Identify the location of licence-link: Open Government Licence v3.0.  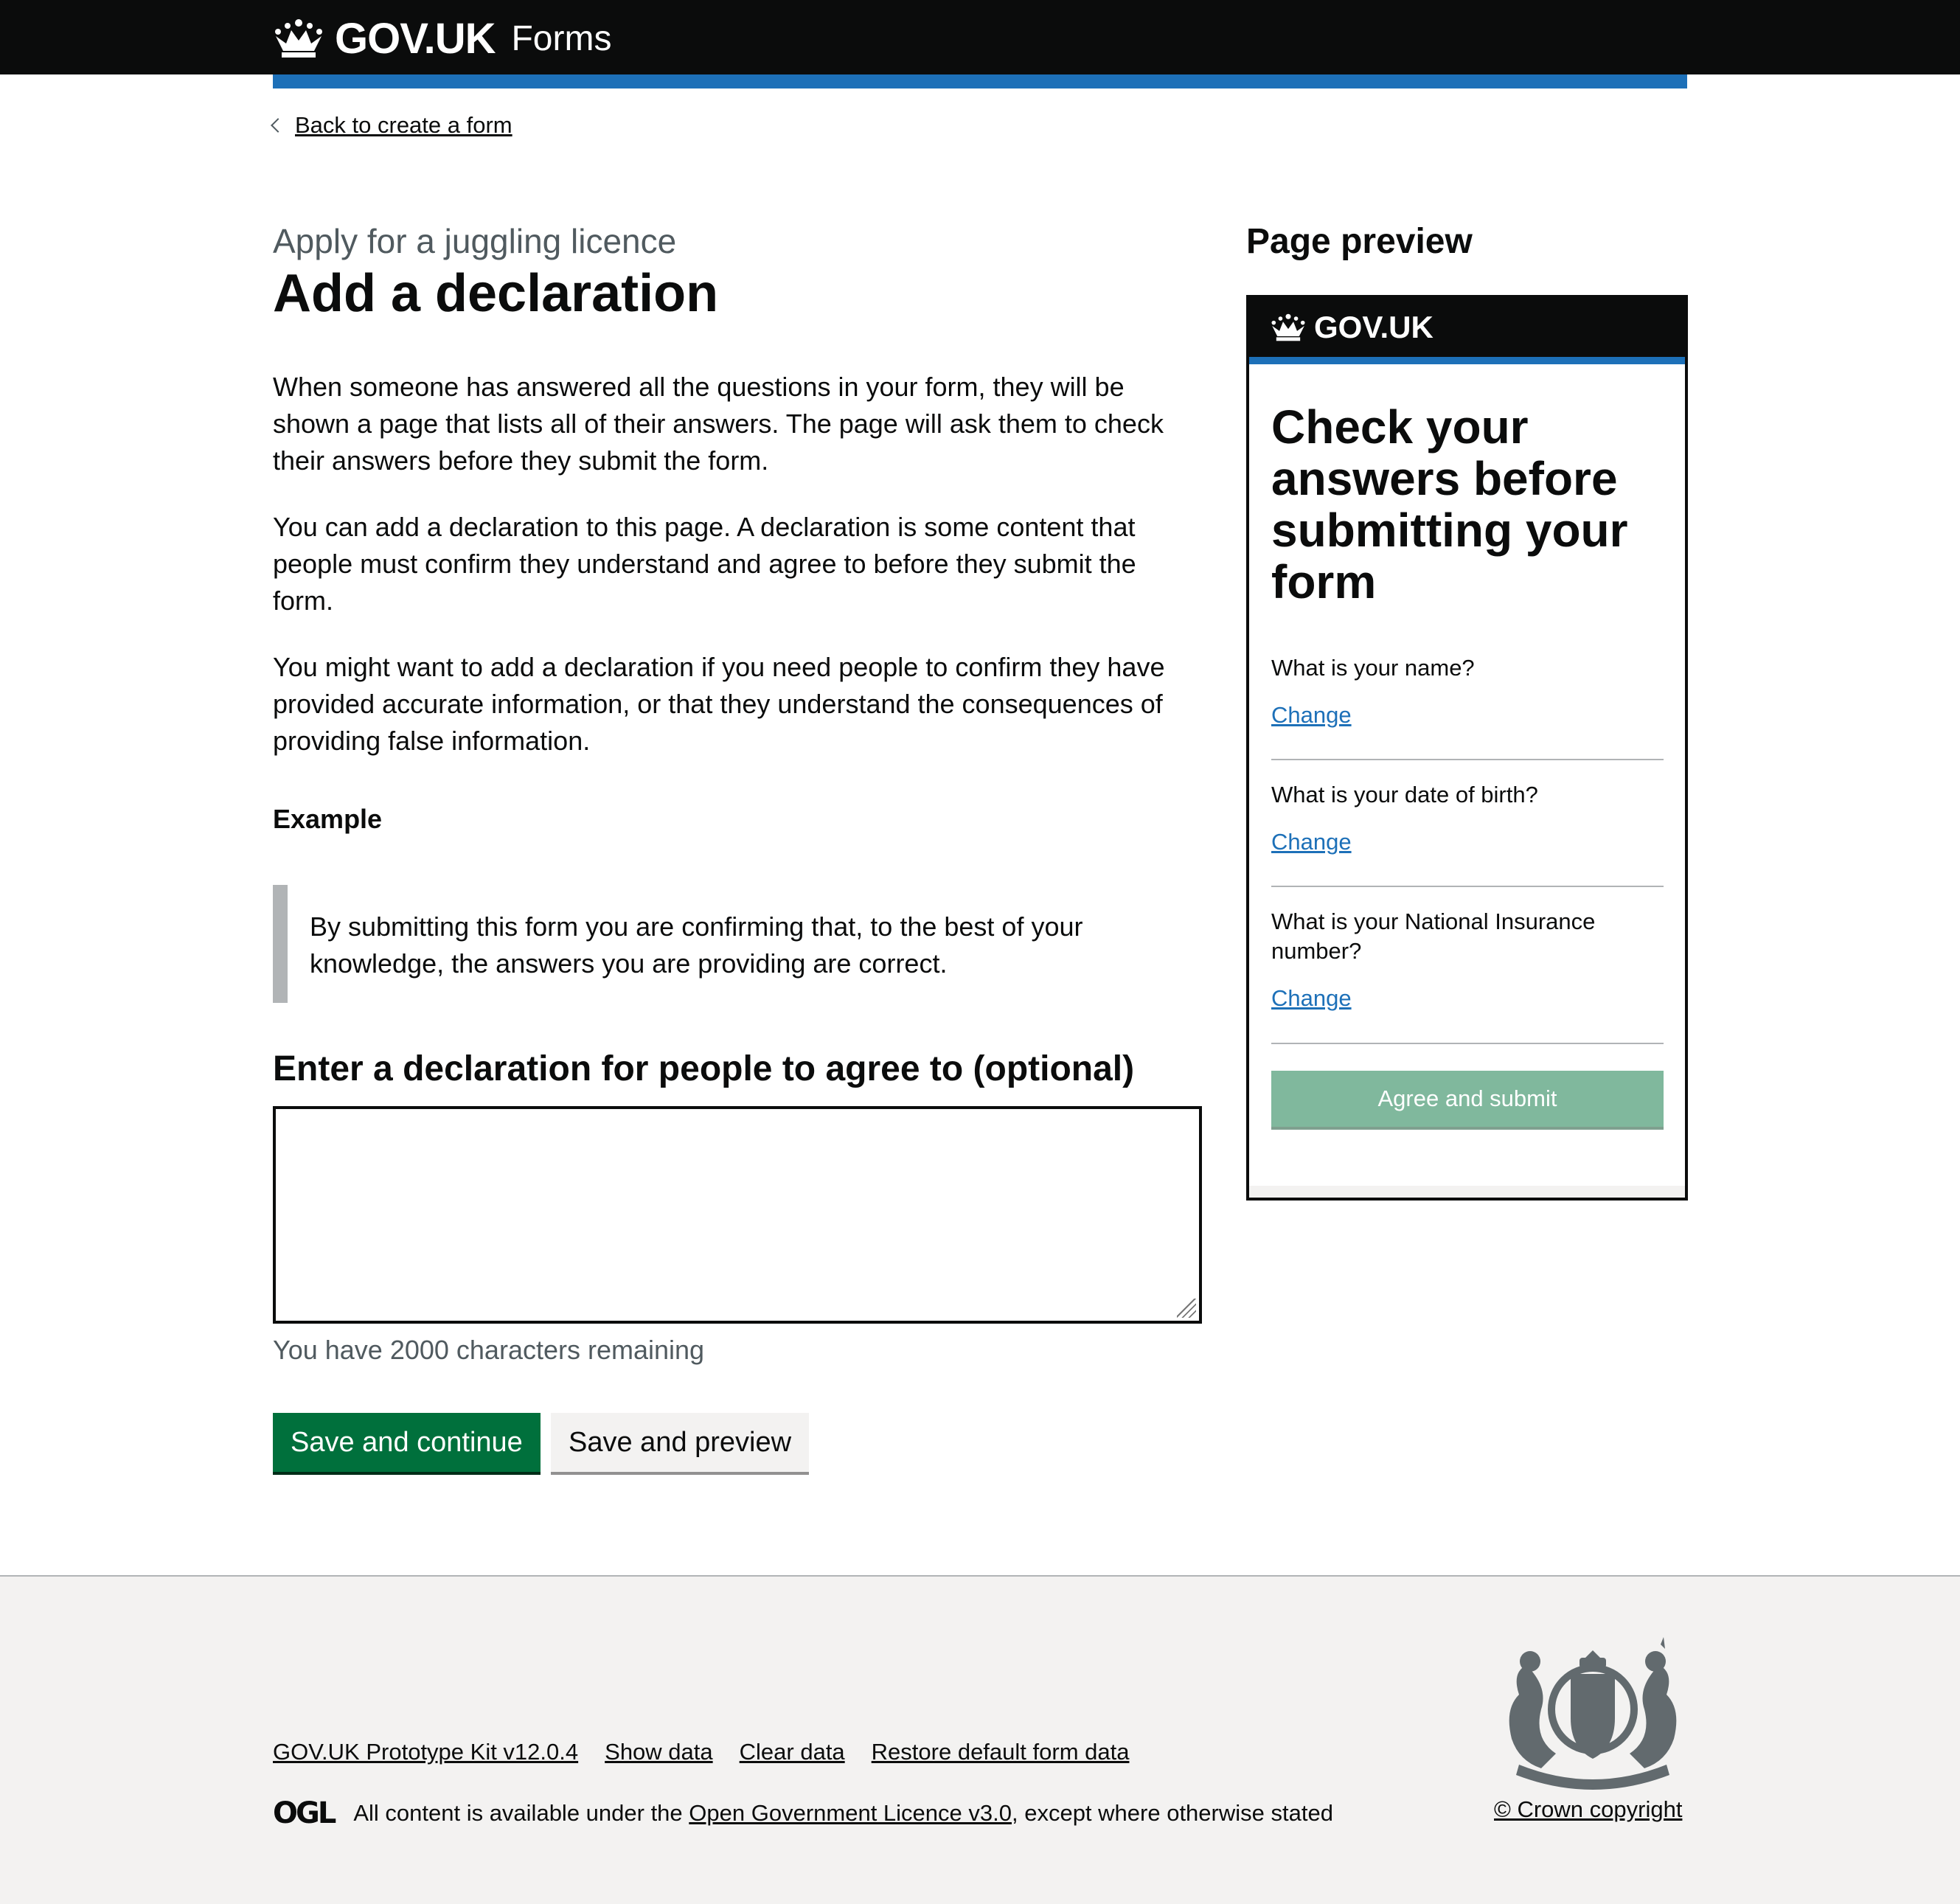
(850, 1813).